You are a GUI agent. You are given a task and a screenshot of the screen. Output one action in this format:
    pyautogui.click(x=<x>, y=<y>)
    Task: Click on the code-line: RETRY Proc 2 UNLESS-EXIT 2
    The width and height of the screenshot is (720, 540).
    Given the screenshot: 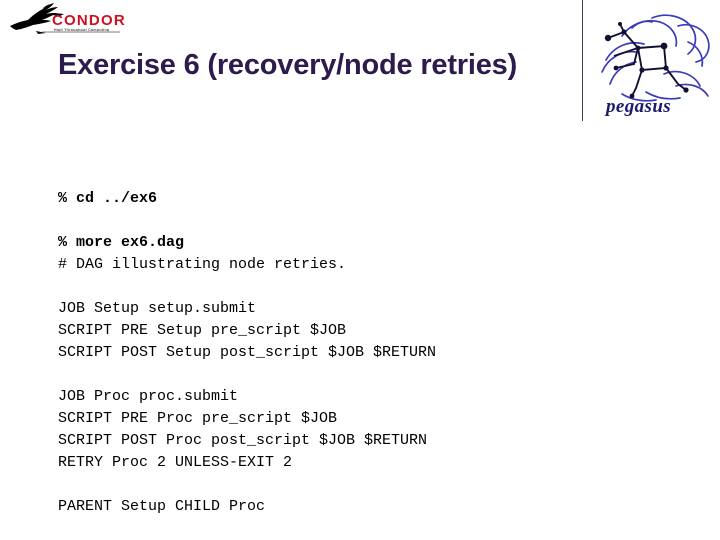 What is the action you would take?
    pyautogui.click(x=175, y=462)
    